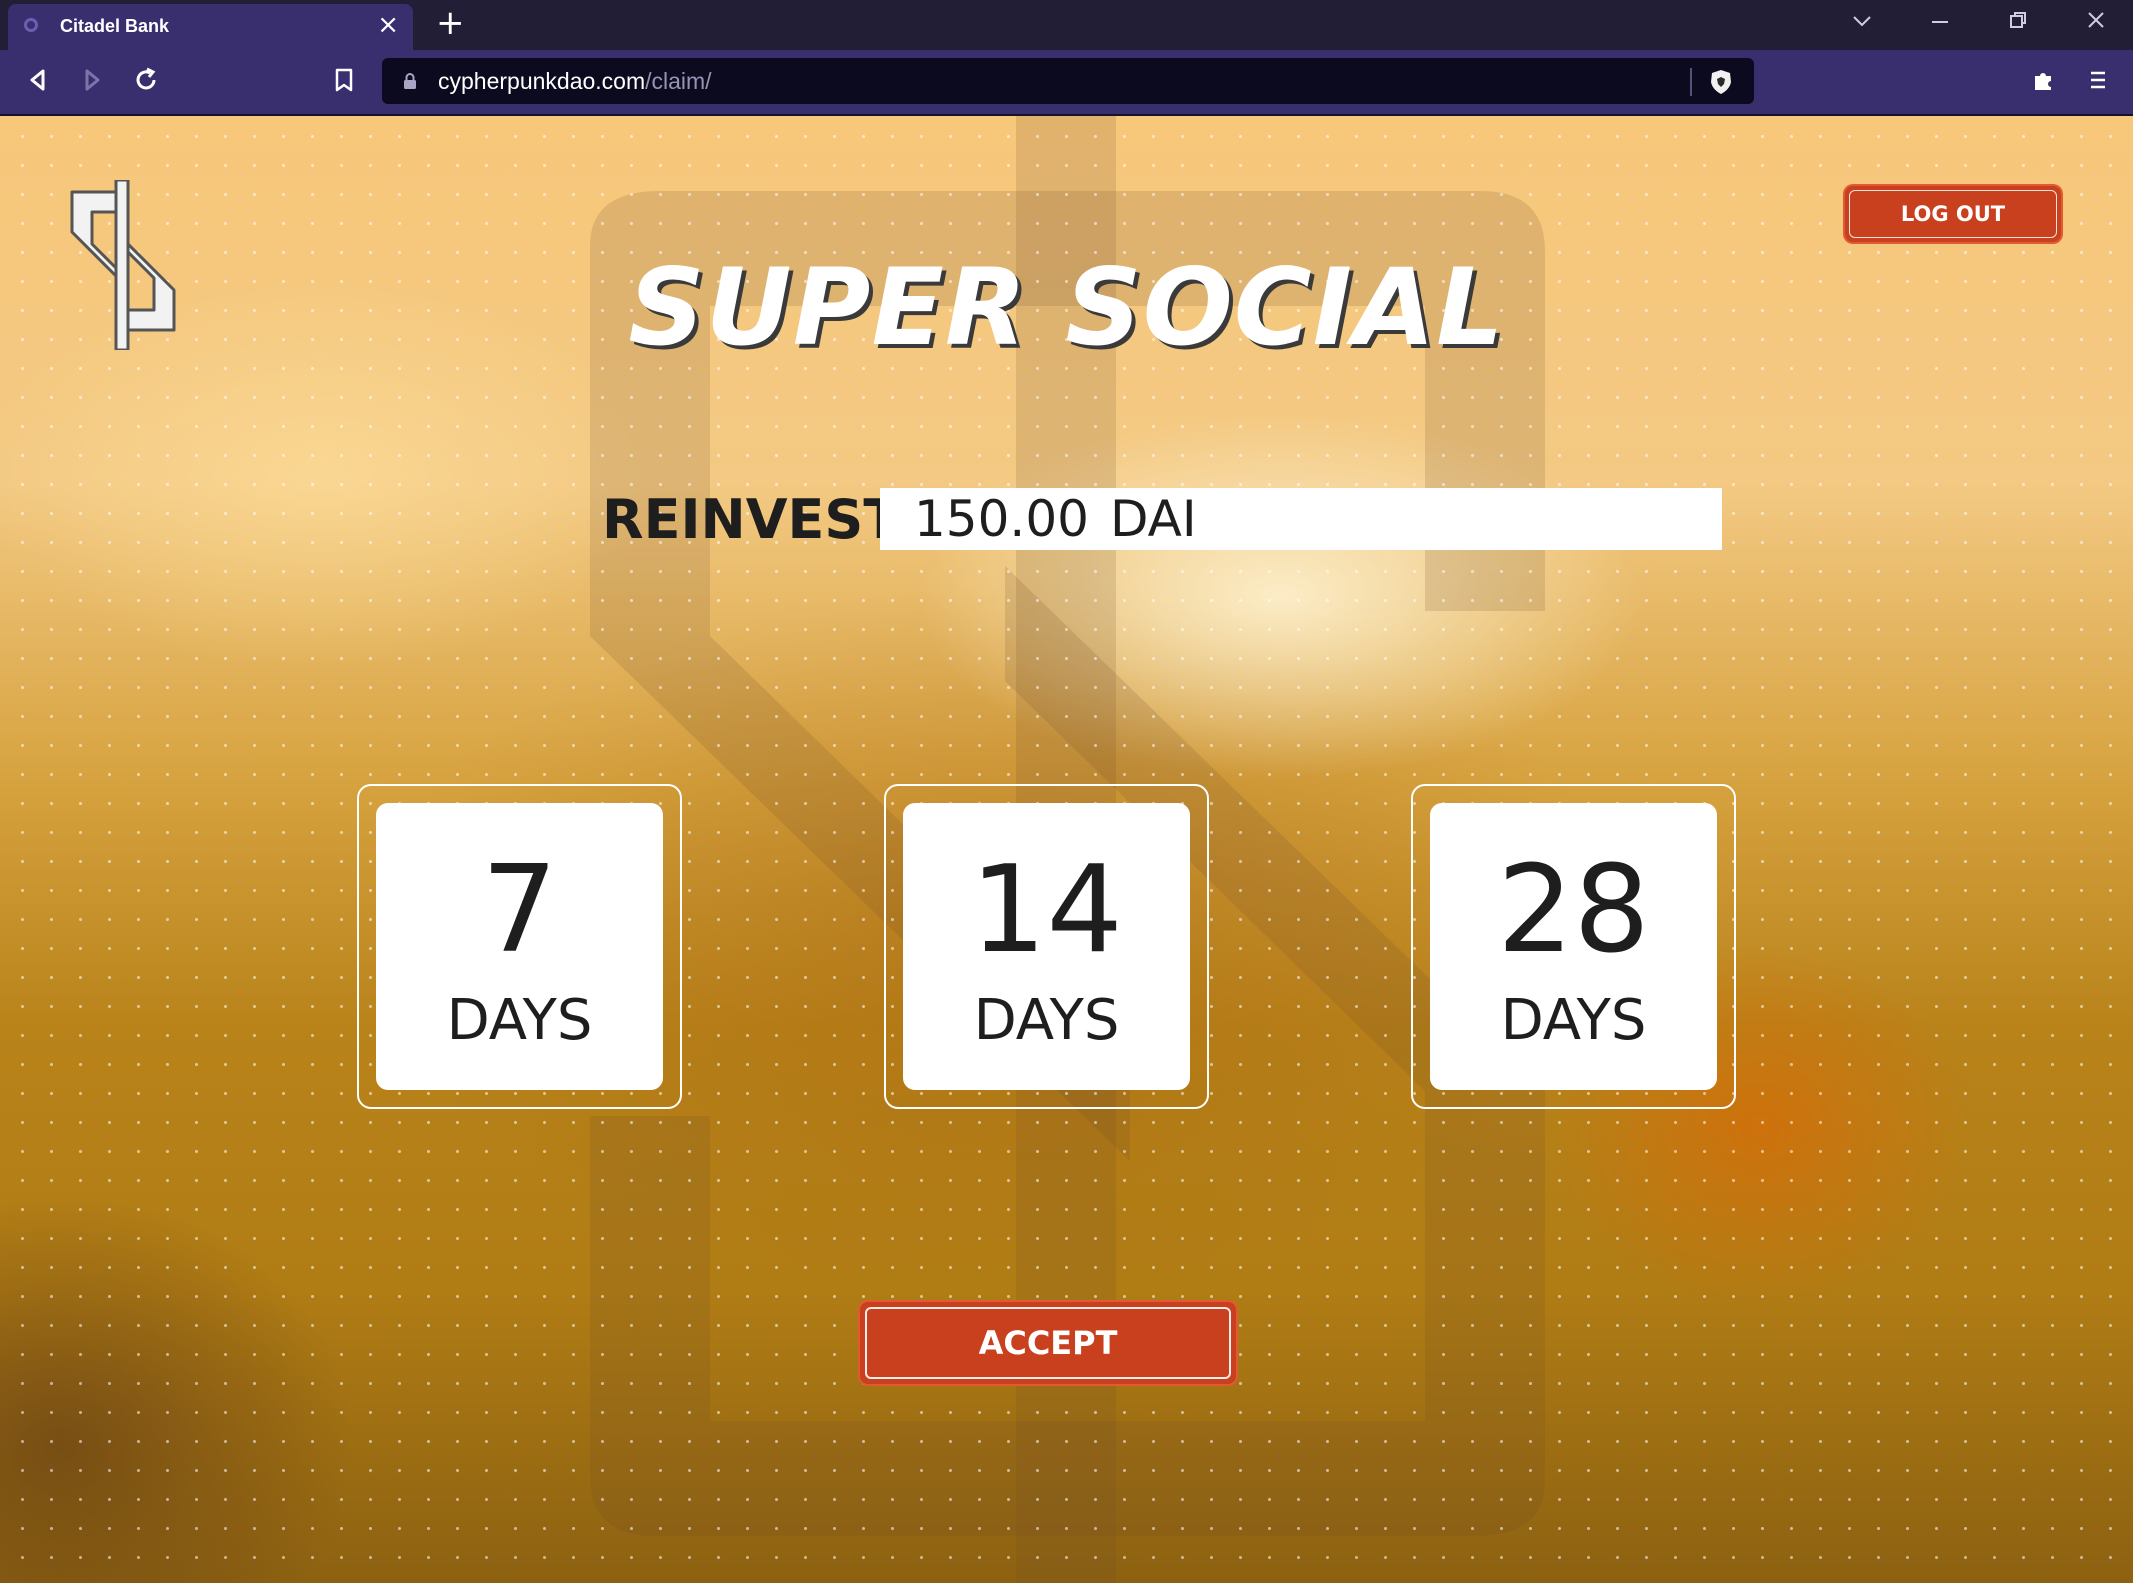 The image size is (2133, 1583). I want to click on accept-button: ACCEPT, so click(1048, 1343).